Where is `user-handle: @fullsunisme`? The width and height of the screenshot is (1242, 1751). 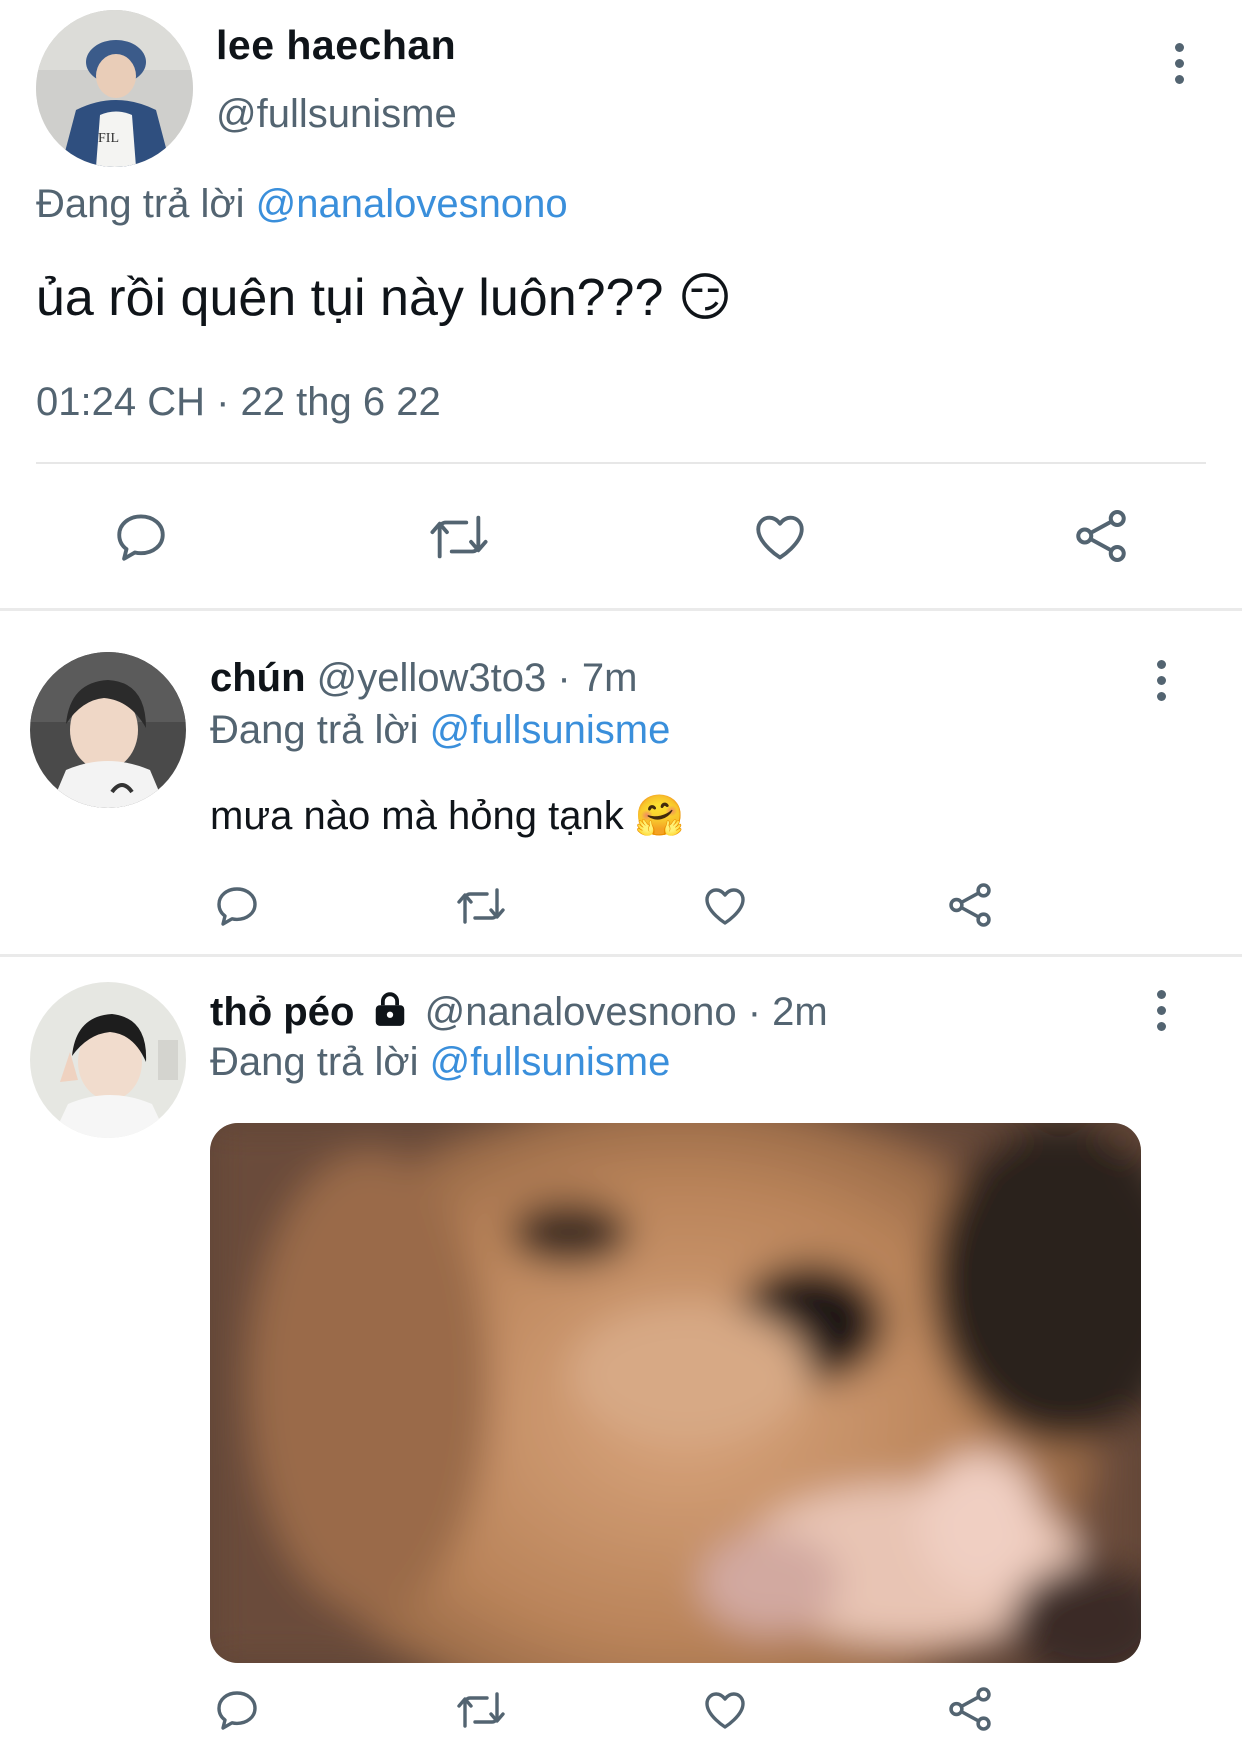
user-handle: @fullsunisme is located at coordinates (336, 114).